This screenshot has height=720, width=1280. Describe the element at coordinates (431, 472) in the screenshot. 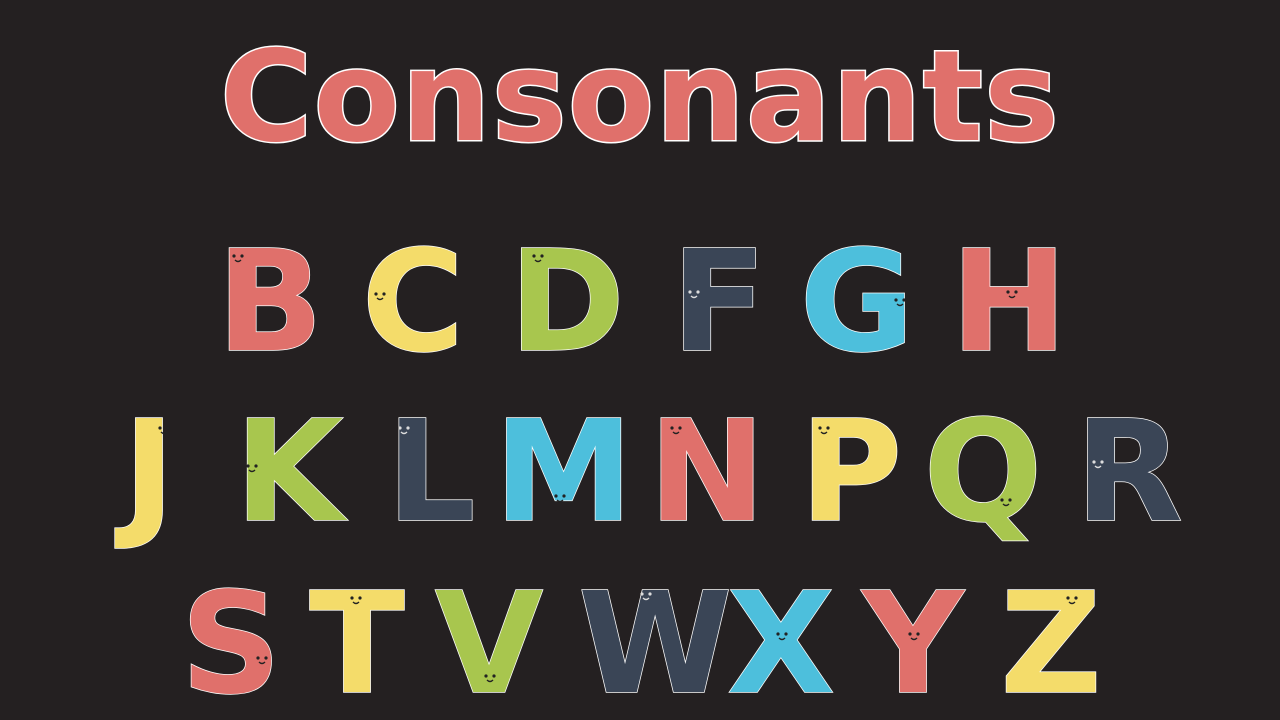

I see `letter-l: L` at that location.